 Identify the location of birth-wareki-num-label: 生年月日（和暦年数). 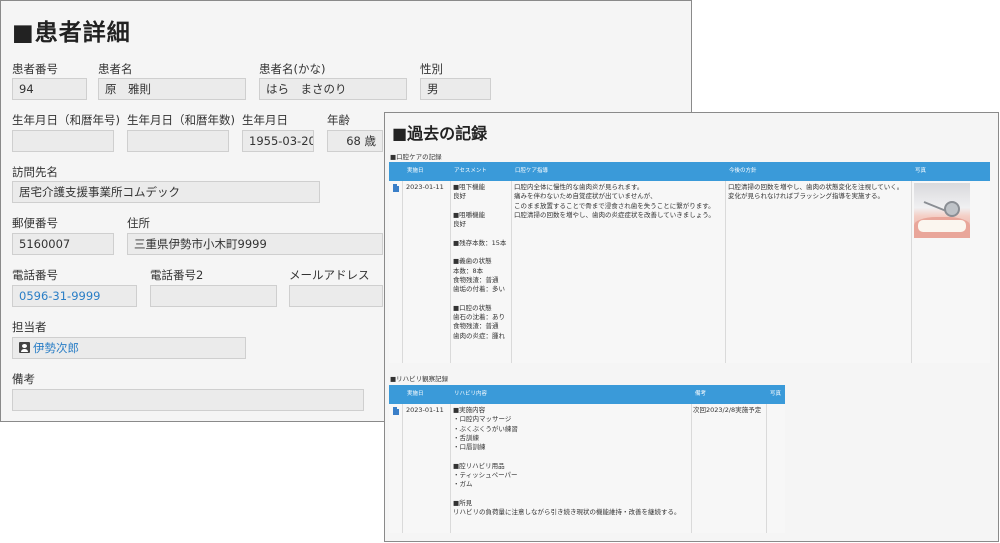
(181, 120).